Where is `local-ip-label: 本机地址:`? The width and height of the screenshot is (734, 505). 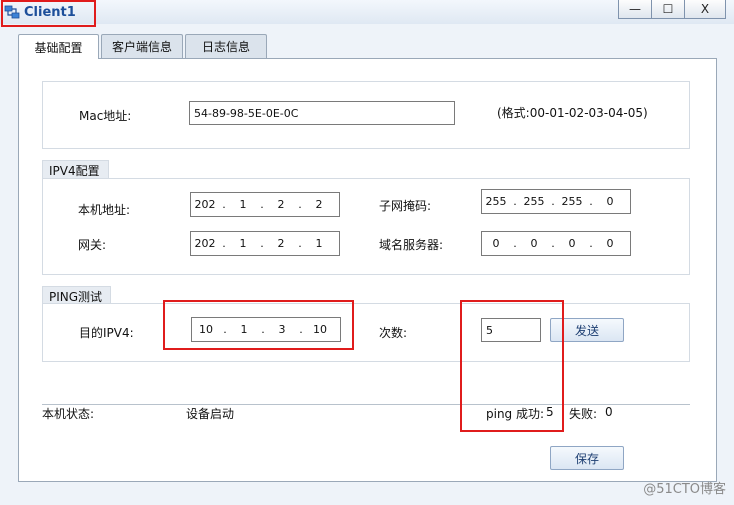 local-ip-label: 本机地址: is located at coordinates (104, 210).